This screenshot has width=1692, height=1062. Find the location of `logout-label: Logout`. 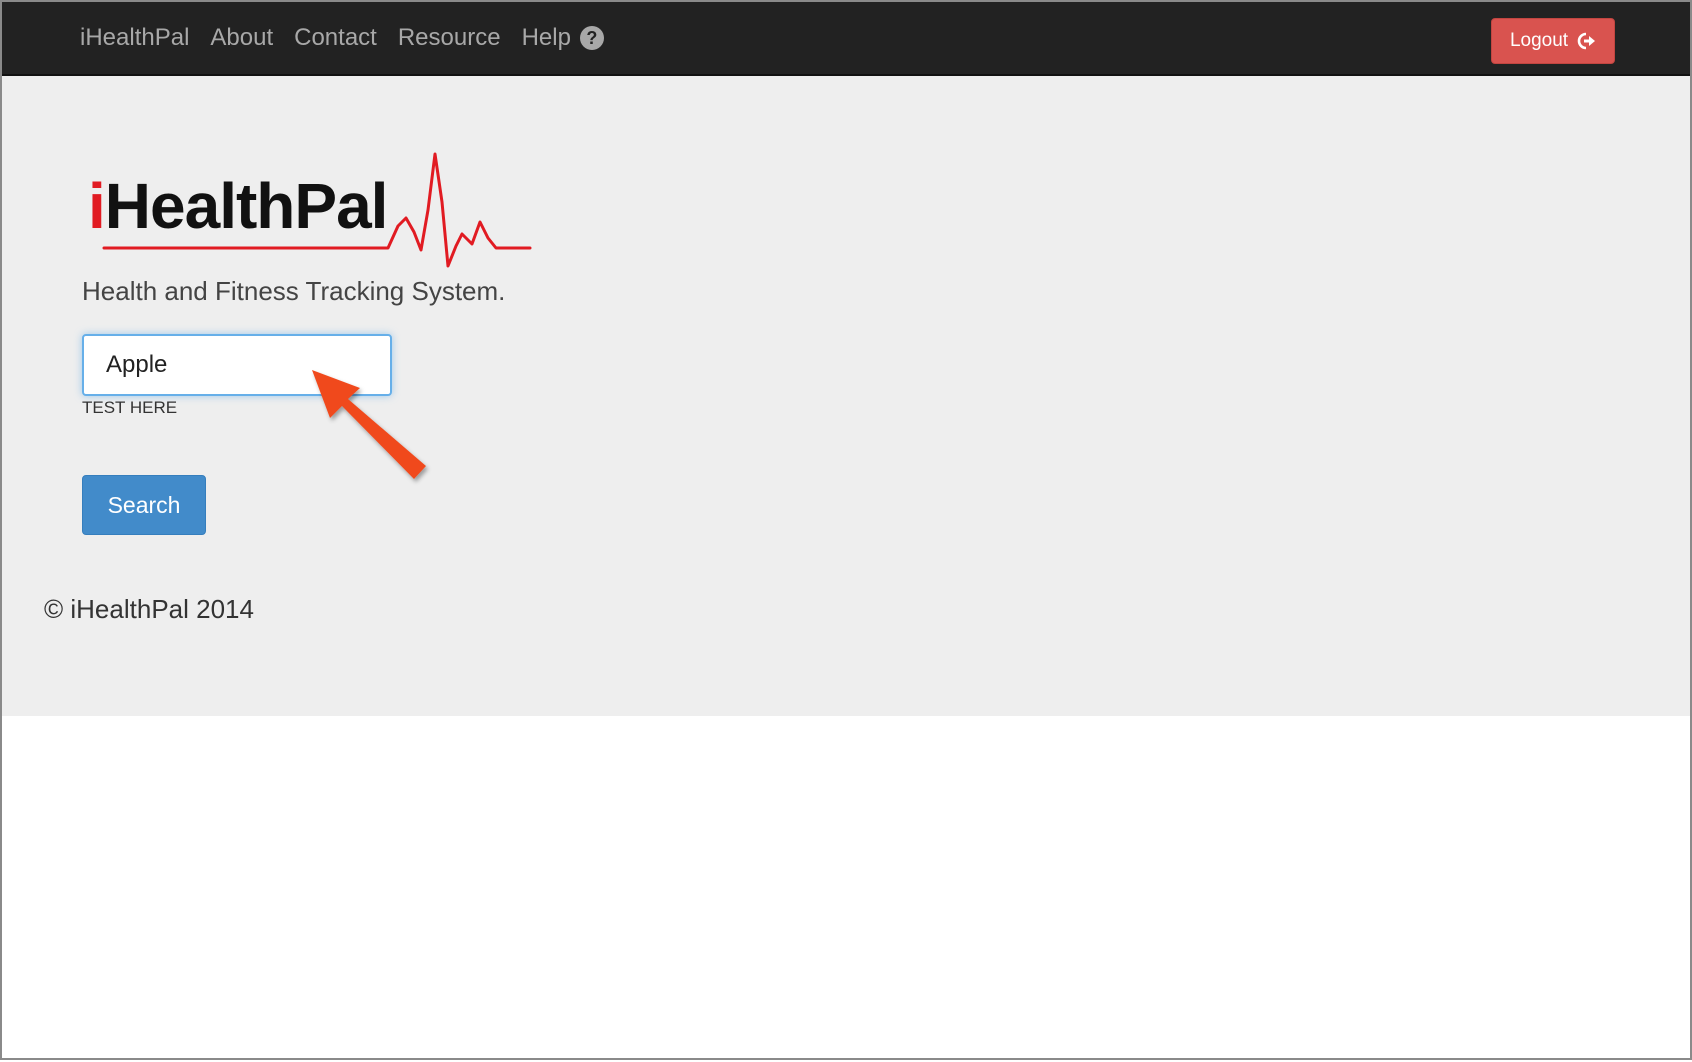

logout-label: Logout is located at coordinates (1539, 40).